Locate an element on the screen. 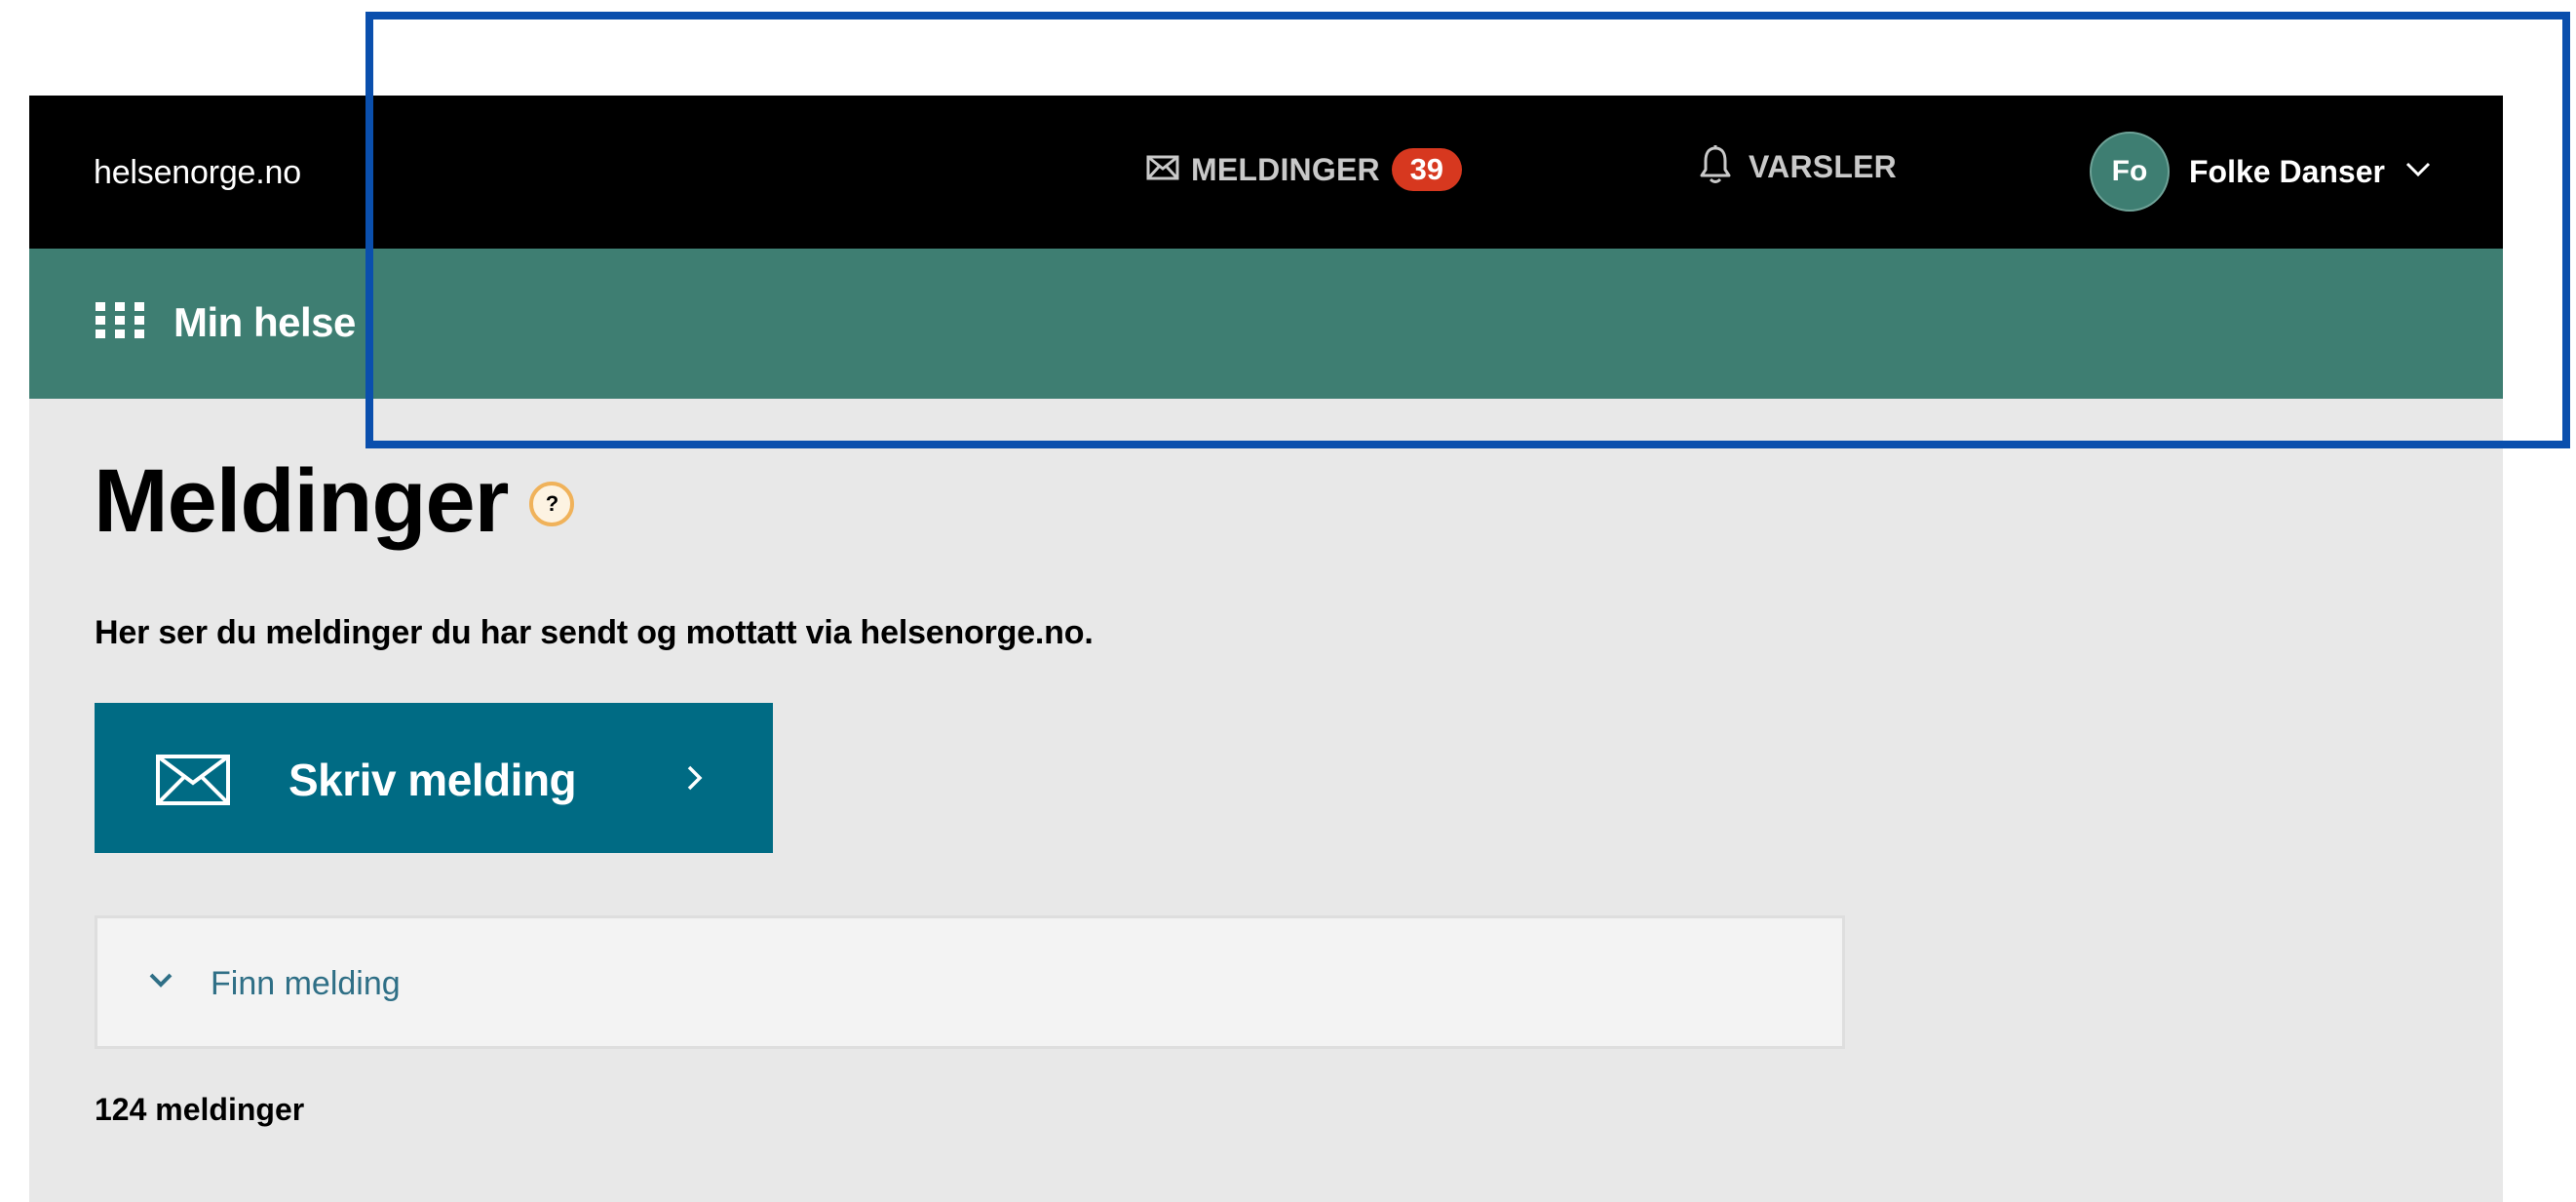 This screenshot has height=1202, width=2576. min-helse-label: Min helse is located at coordinates (264, 322).